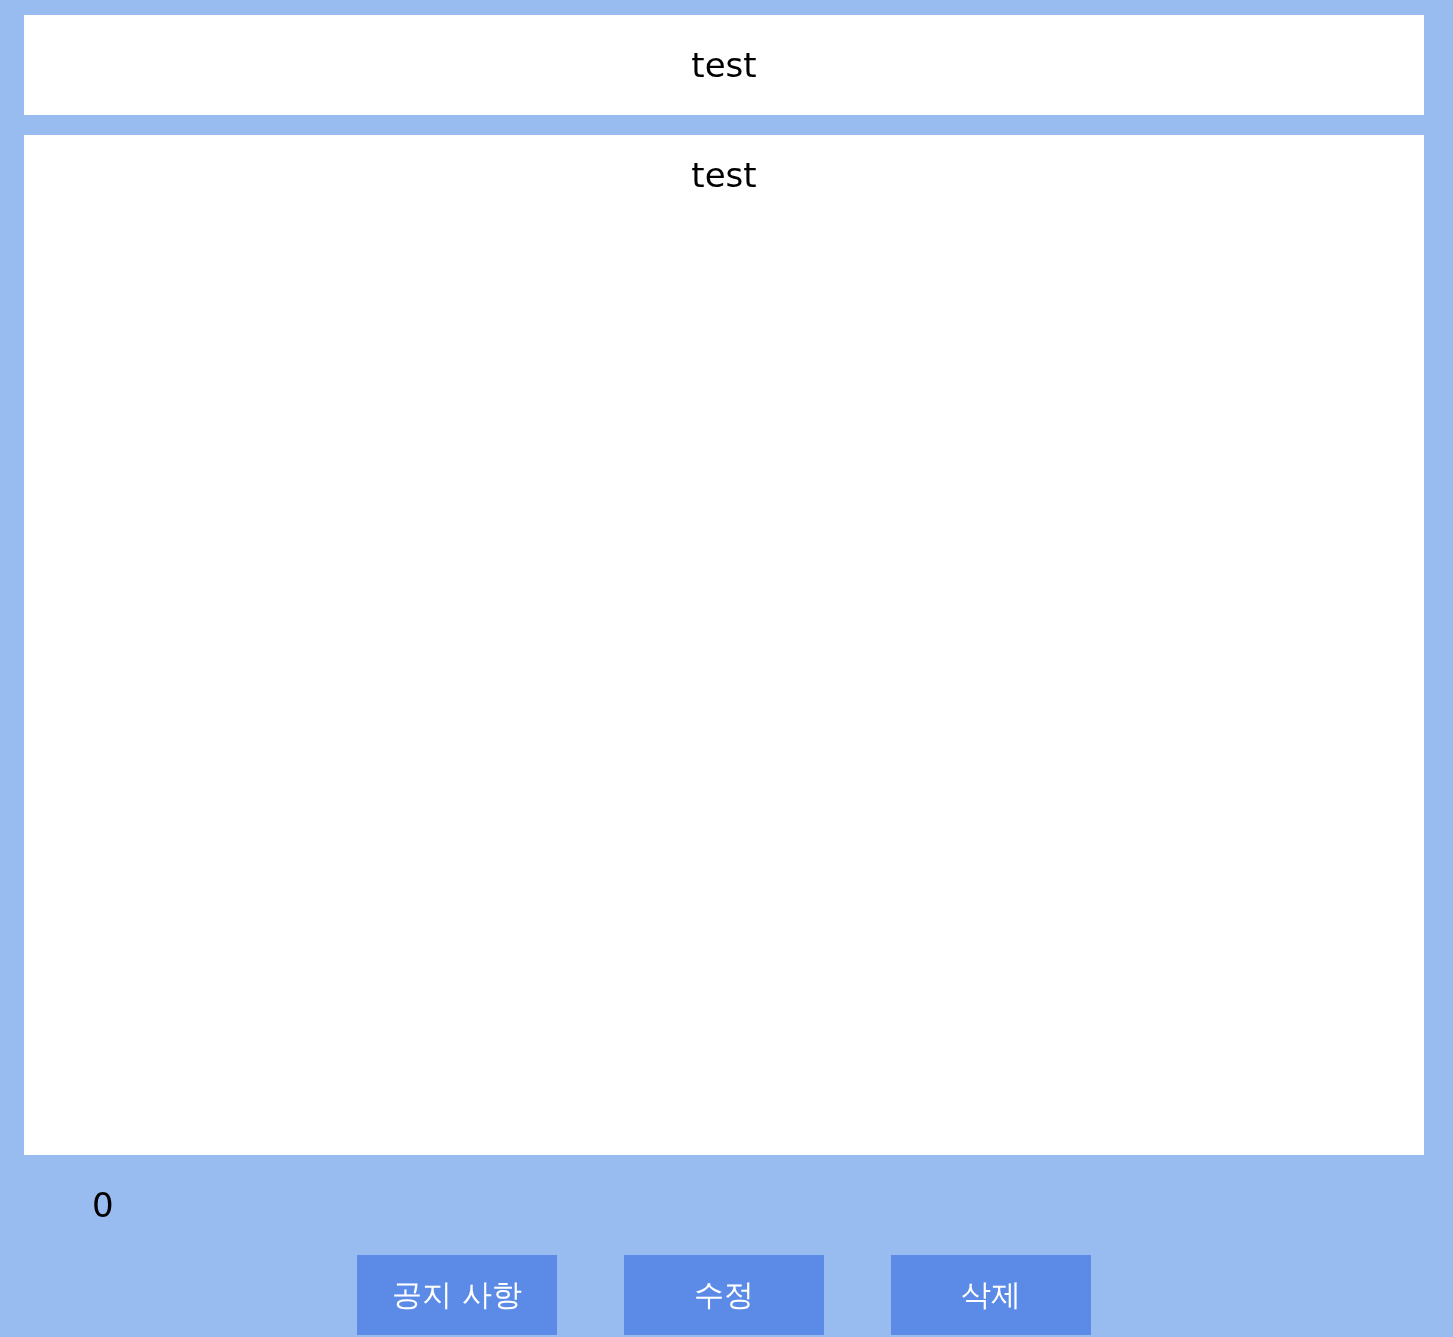  What do you see at coordinates (457, 1295) in the screenshot?
I see `action-button: 공지 사항` at bounding box center [457, 1295].